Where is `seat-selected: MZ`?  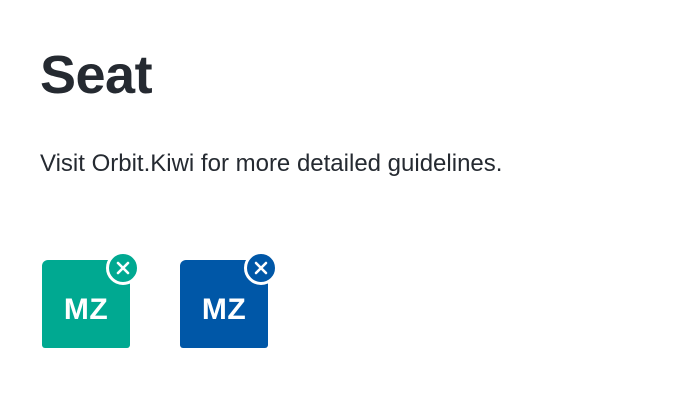 seat-selected: MZ is located at coordinates (91, 299).